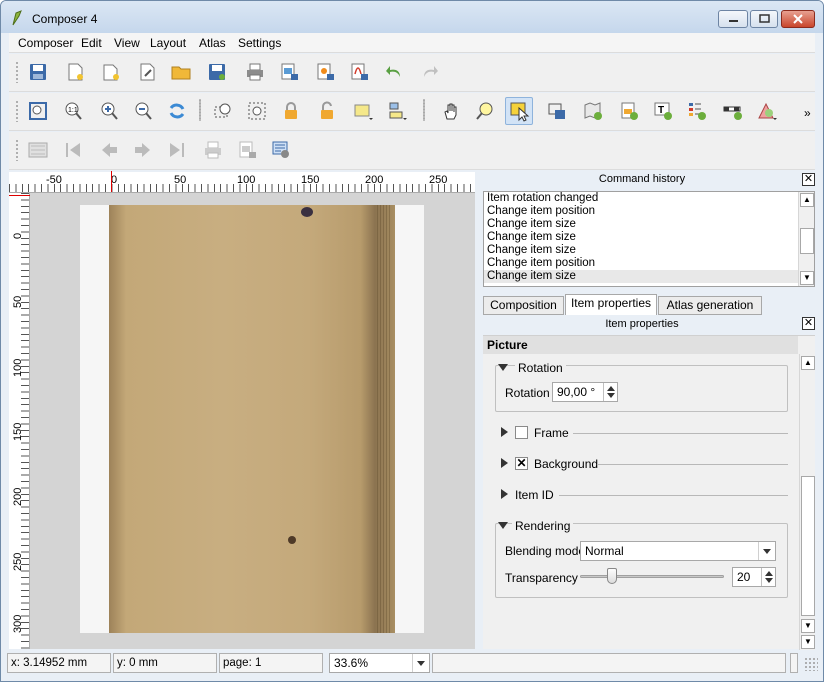  Describe the element at coordinates (281, 150) in the screenshot. I see `atlas-settings-button` at that location.